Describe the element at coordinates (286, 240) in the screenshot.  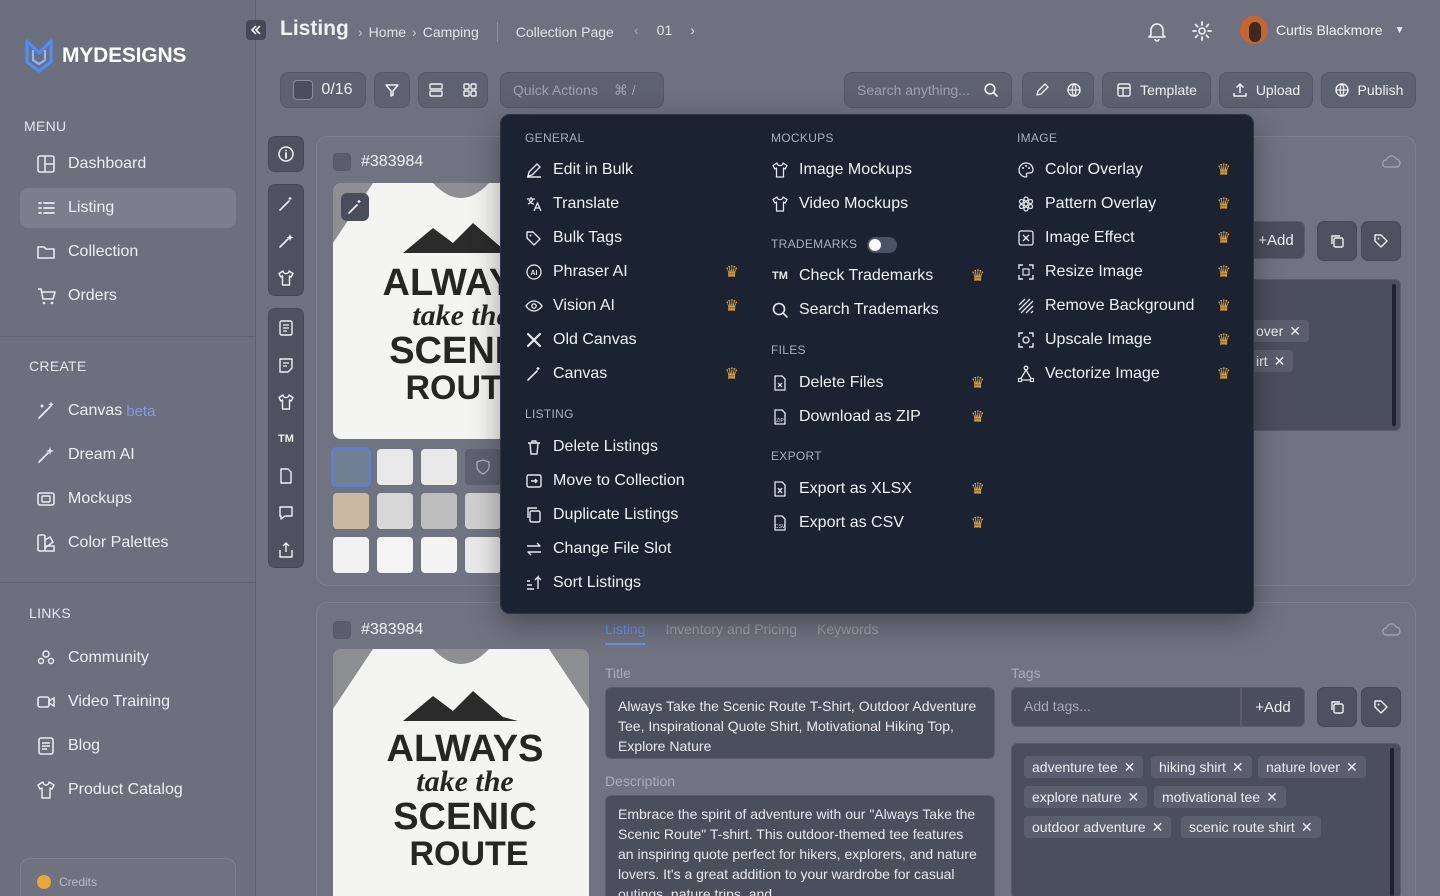
I see `dream-ai-tool-button` at that location.